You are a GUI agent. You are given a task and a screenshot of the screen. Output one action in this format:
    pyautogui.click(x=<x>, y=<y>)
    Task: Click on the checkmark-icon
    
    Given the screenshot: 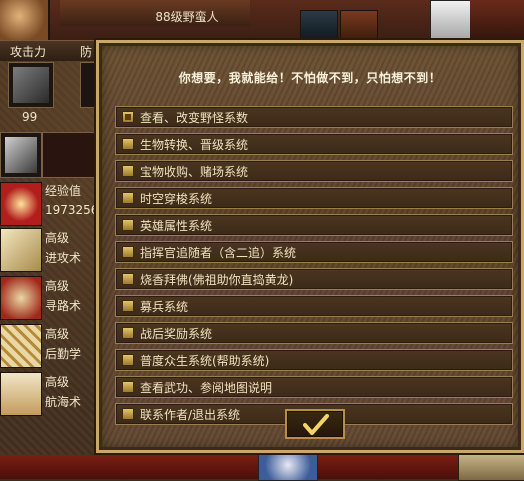 What is the action you would take?
    pyautogui.click(x=316, y=424)
    